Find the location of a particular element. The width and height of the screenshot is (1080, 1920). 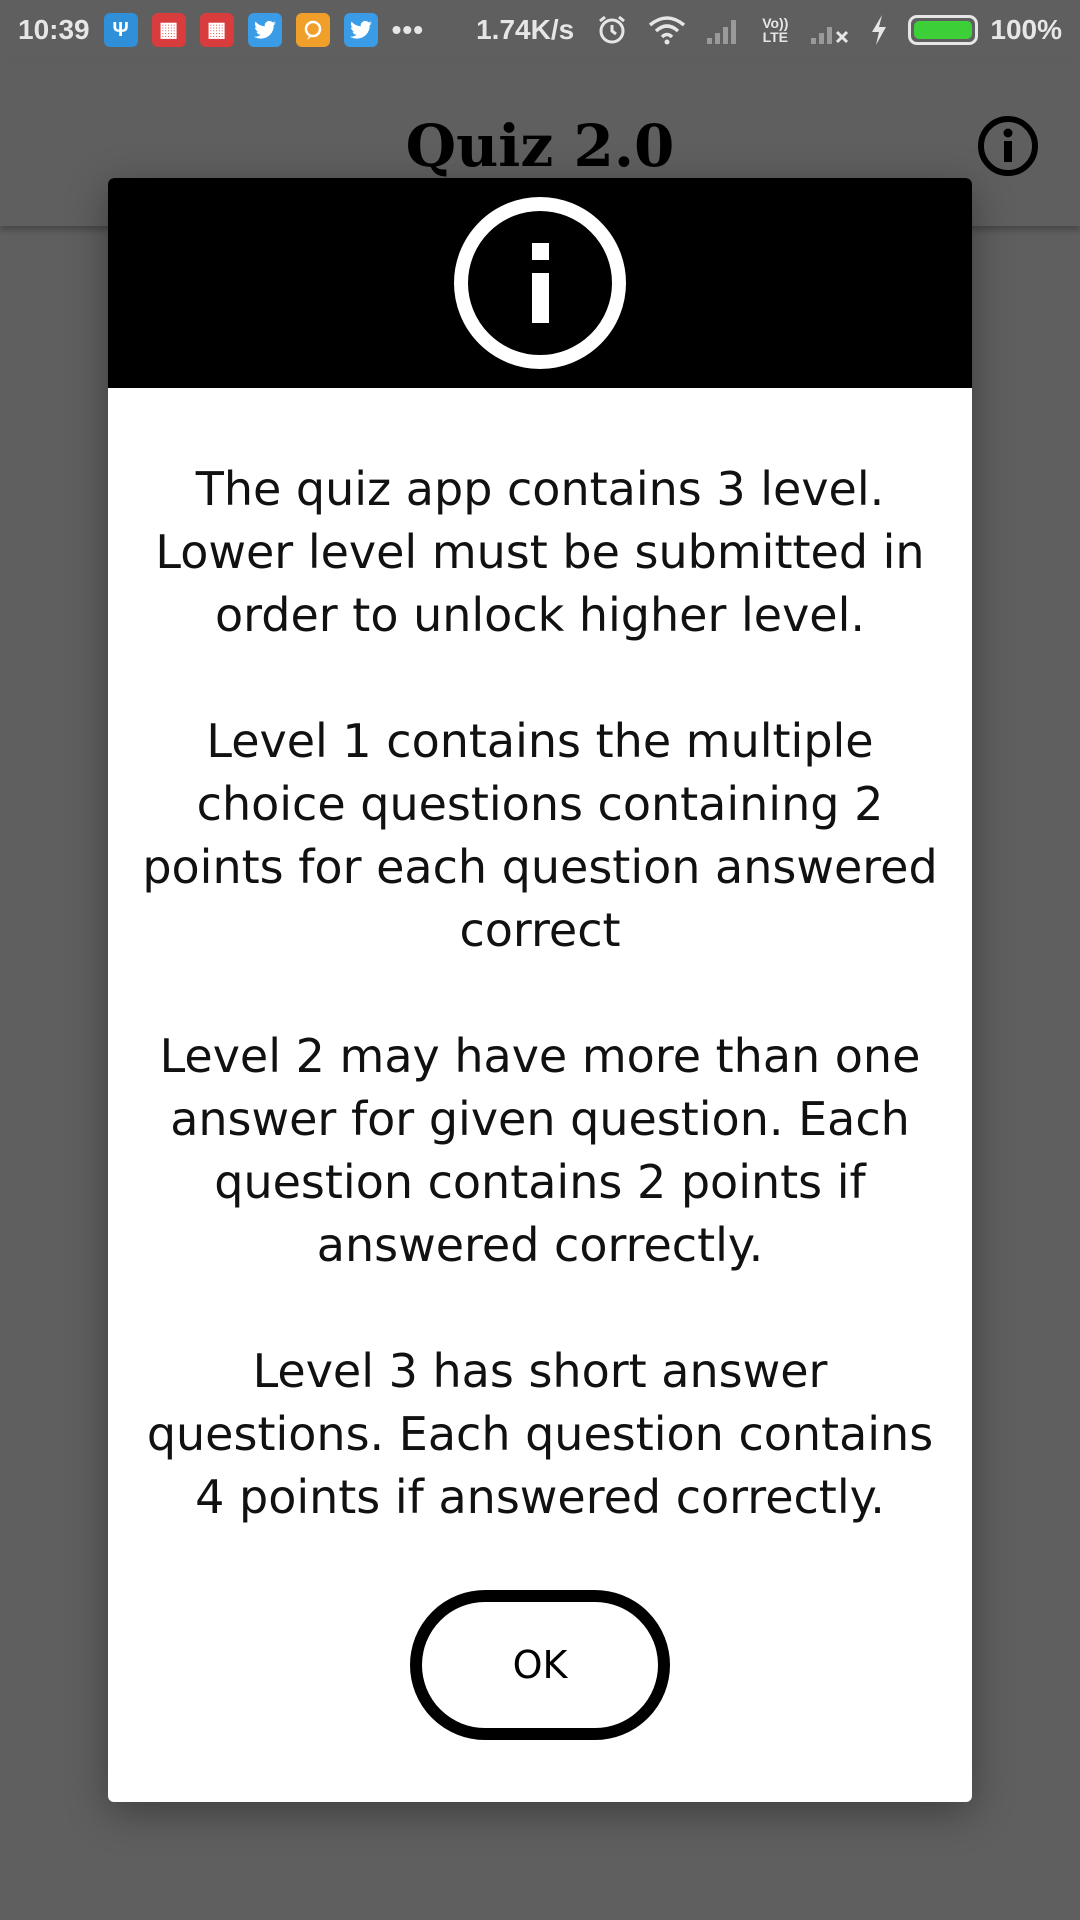

message-line: Level 3 has short answer is located at coordinates (540, 1371).